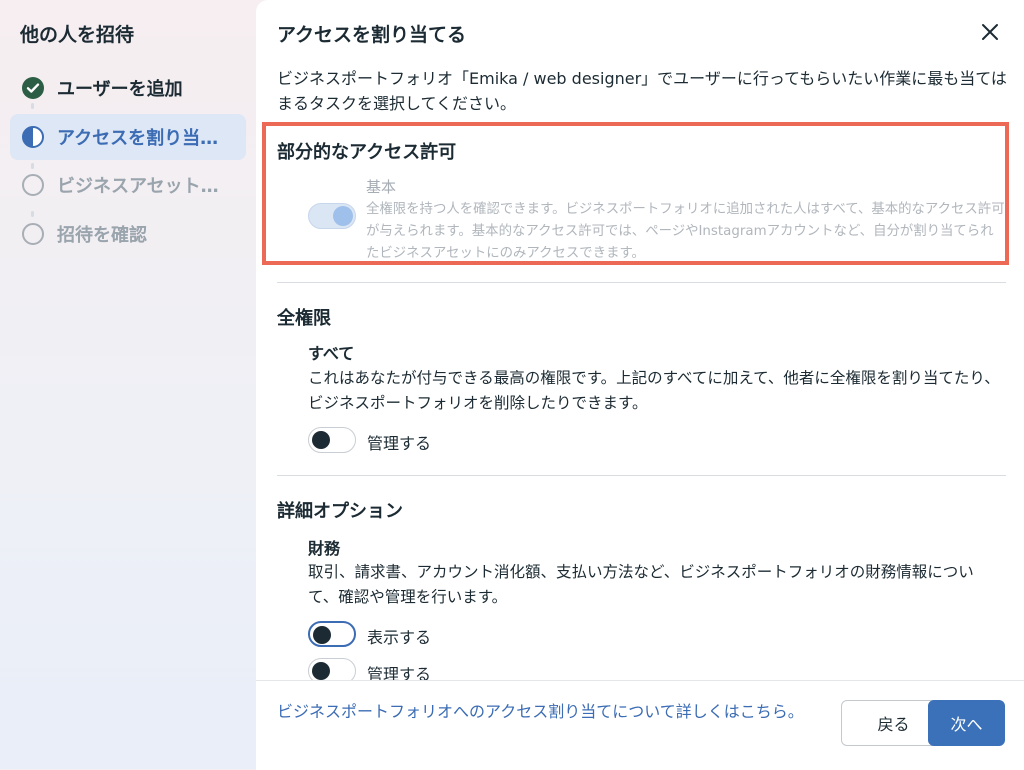 Image resolution: width=1024 pixels, height=770 pixels. I want to click on step-label: 招待を確認, so click(102, 235).